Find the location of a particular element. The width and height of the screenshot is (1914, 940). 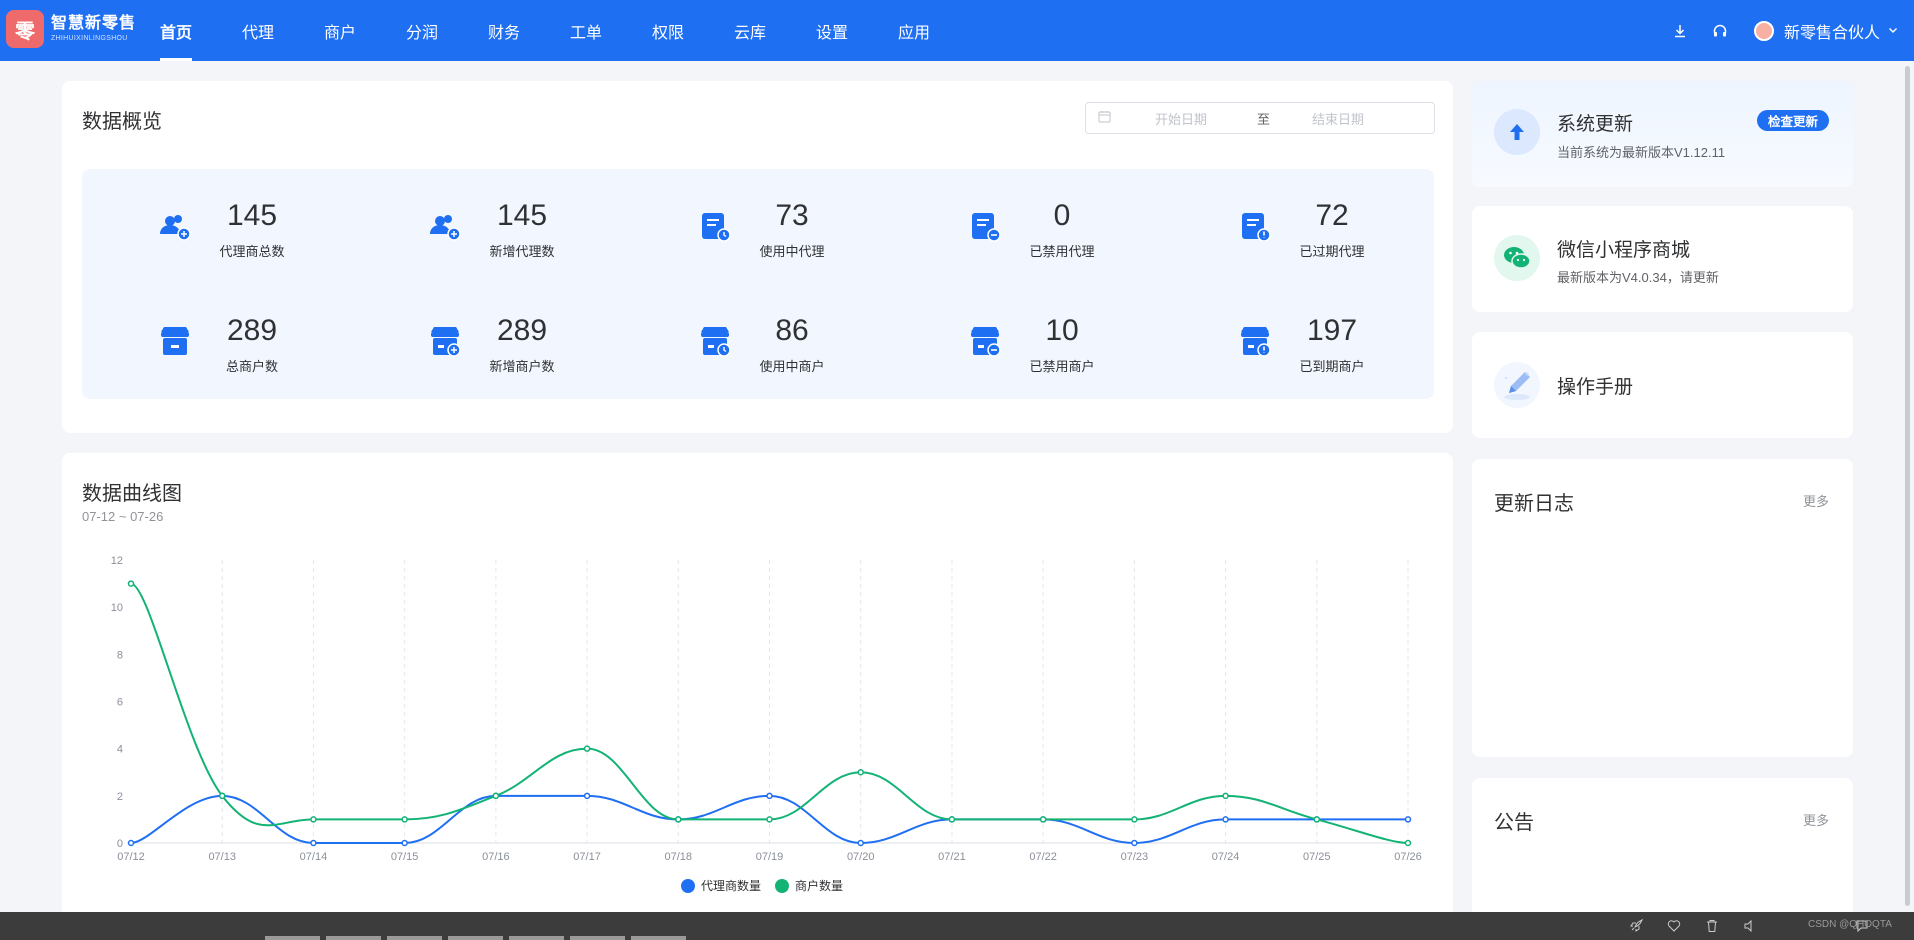

nav-item-tickets: 工单 is located at coordinates (611, 30).